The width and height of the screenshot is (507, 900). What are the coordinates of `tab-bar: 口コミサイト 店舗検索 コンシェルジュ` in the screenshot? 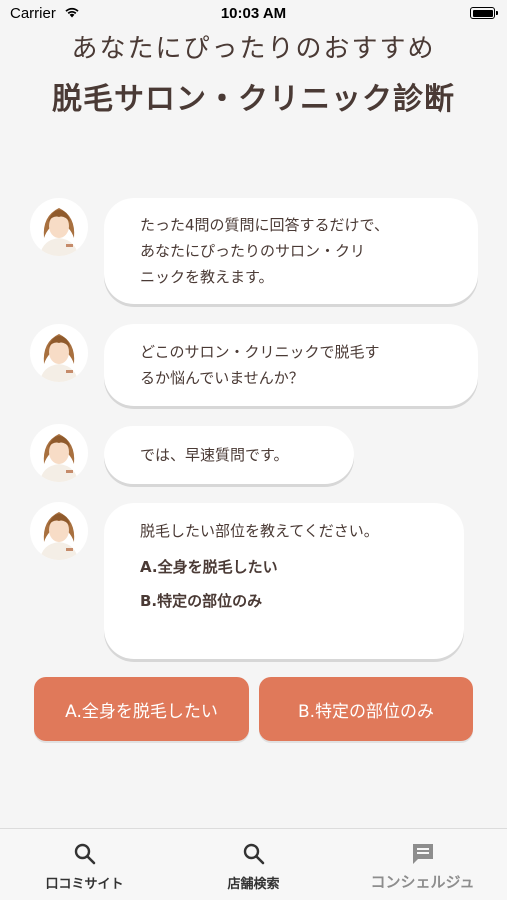 It's located at (253, 864).